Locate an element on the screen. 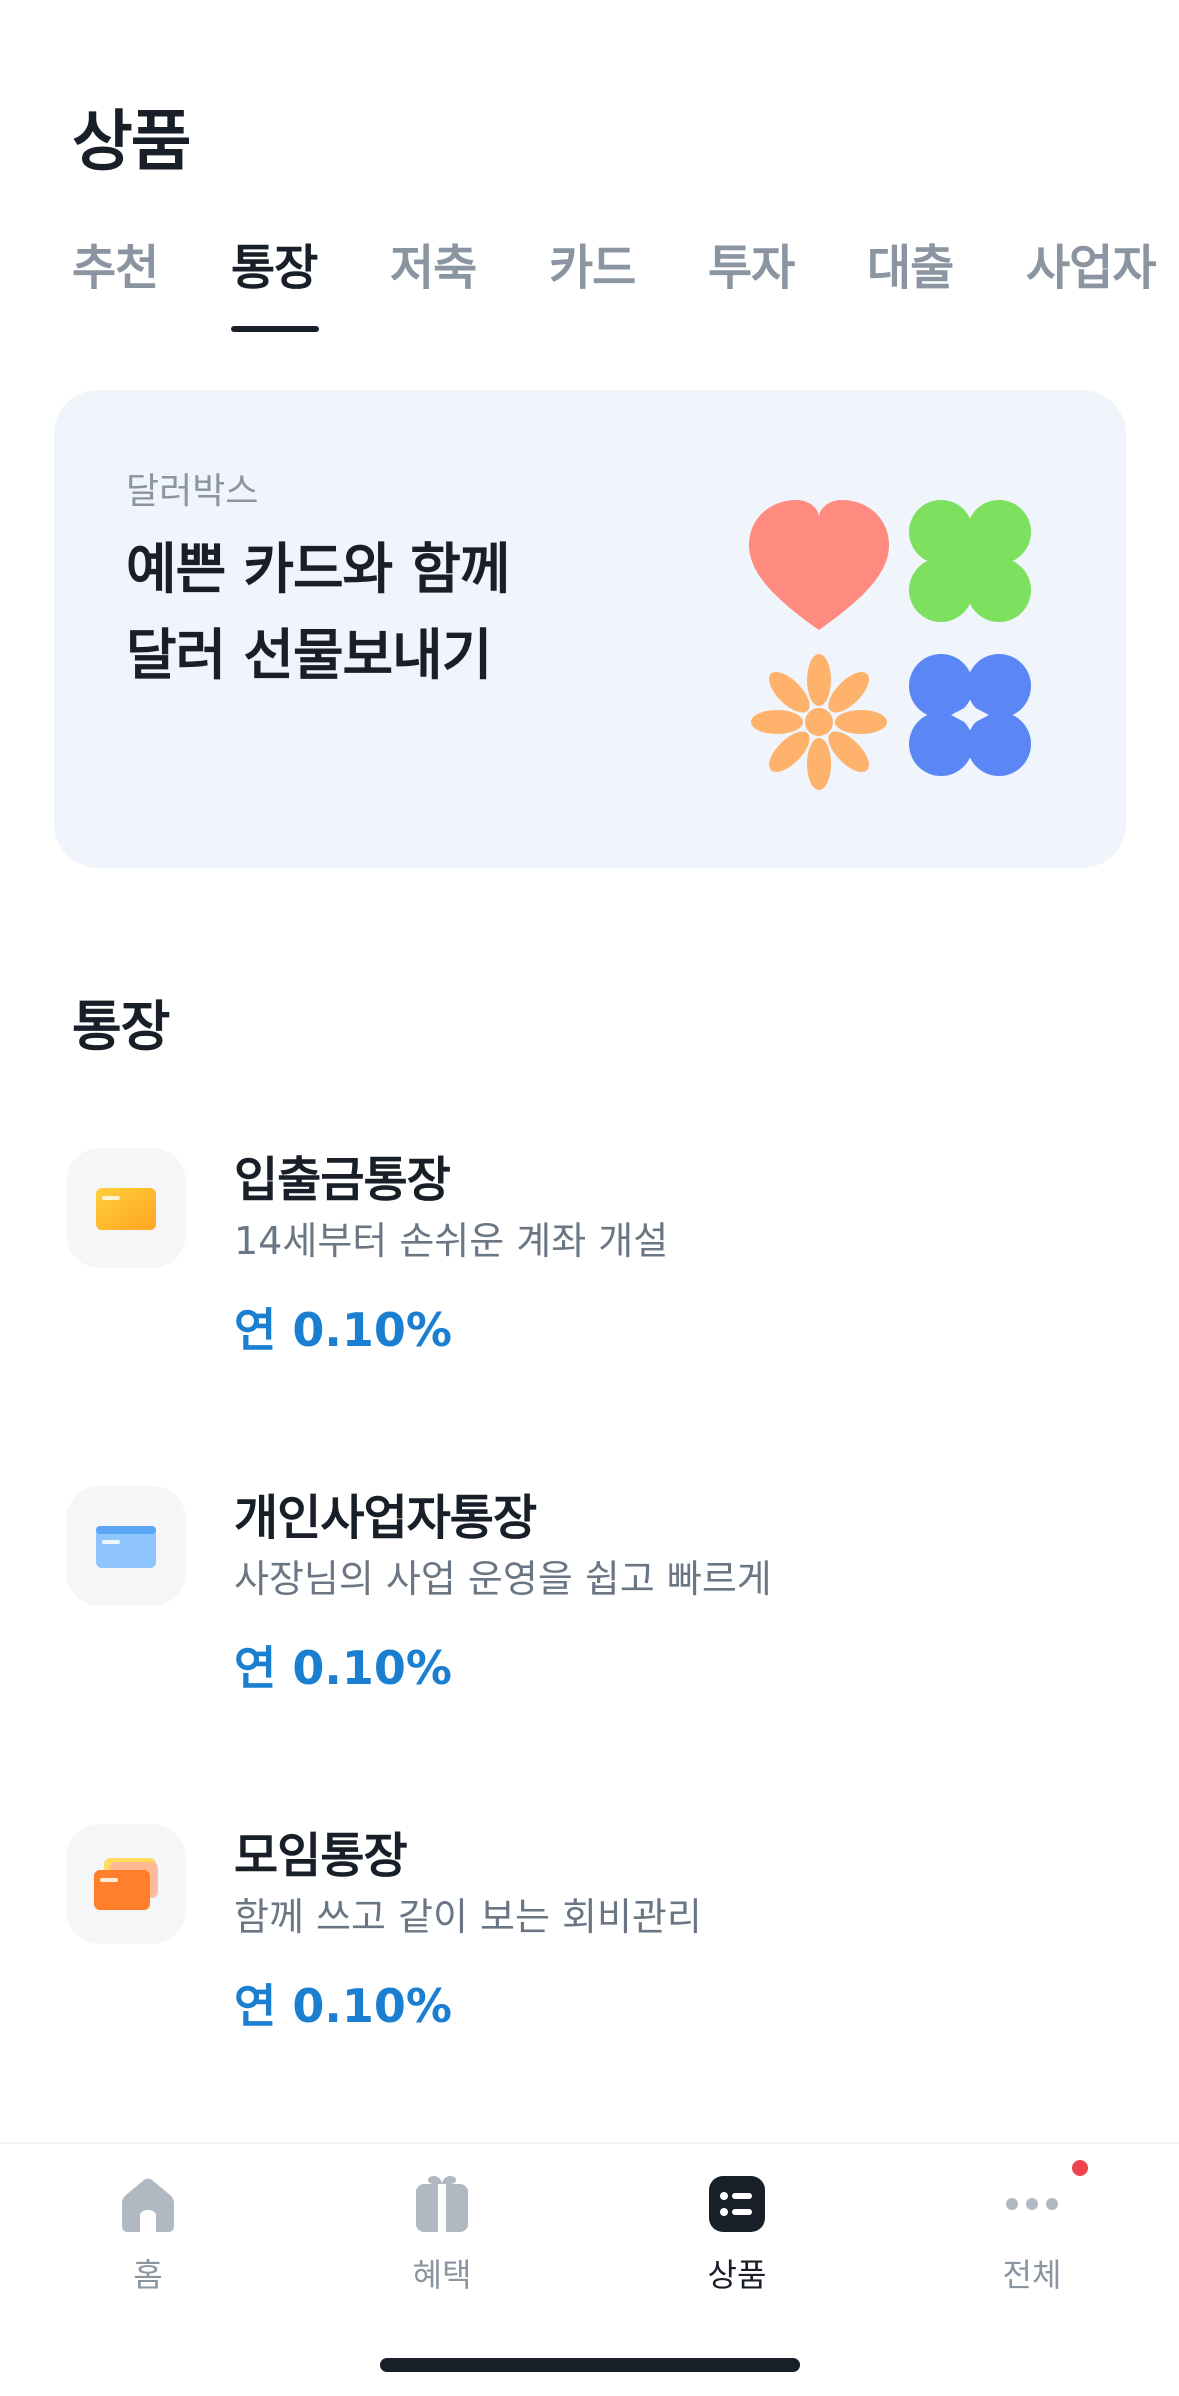  gift-icon is located at coordinates (442, 2204).